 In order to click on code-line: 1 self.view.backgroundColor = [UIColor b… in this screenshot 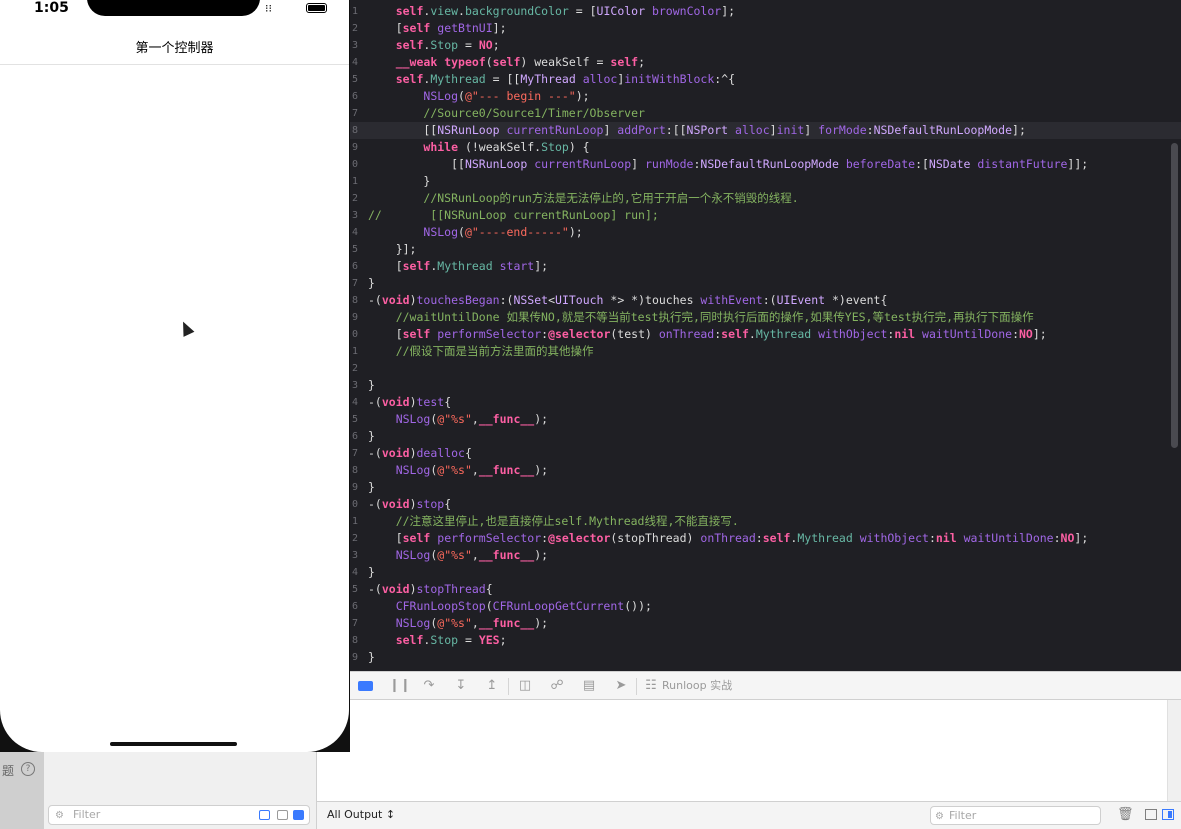, I will do `click(765, 11)`.